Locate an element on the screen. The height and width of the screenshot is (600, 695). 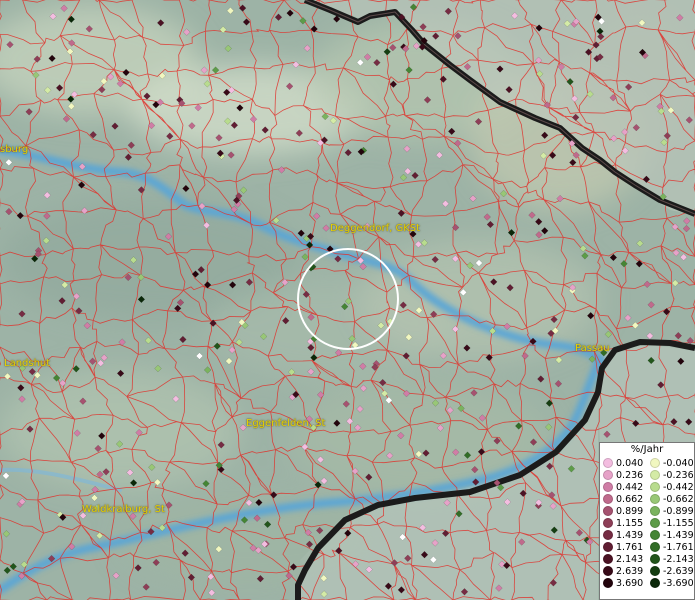
legend-value: -2.639 is located at coordinates (678, 571).